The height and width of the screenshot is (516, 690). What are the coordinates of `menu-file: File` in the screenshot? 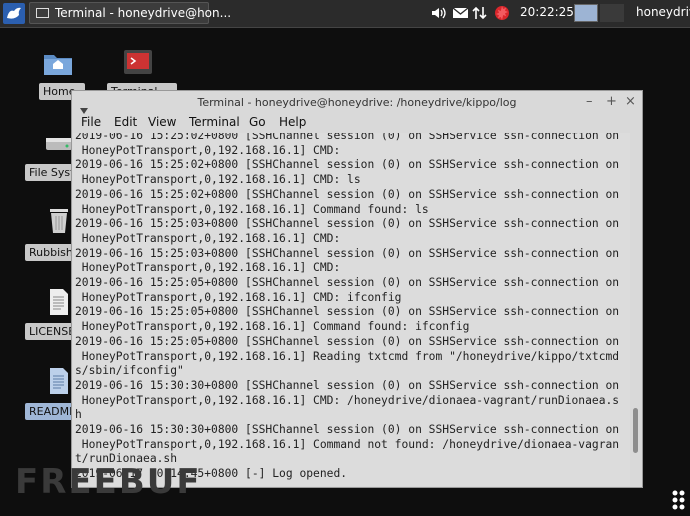 It's located at (91, 122).